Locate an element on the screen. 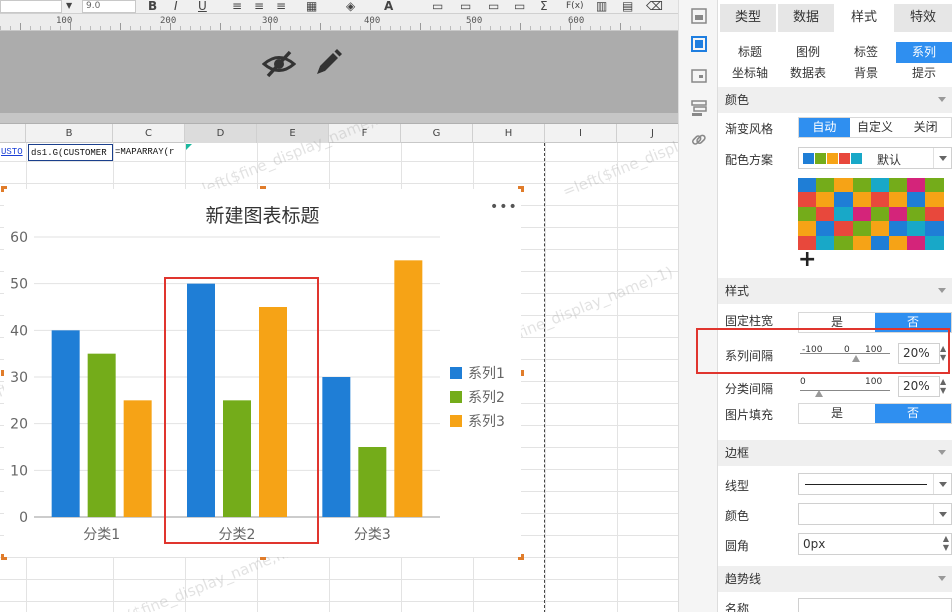  font-color-icon: A is located at coordinates (388, 6).